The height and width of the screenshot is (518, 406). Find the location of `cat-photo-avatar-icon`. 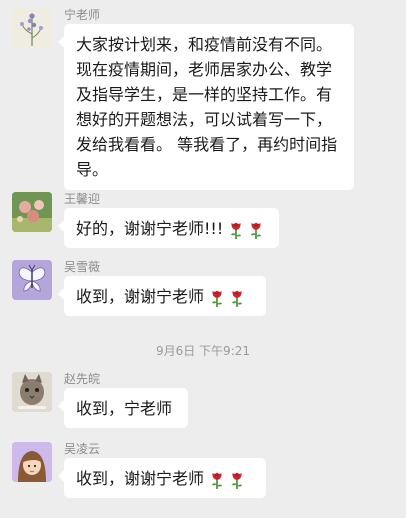

cat-photo-avatar-icon is located at coordinates (32, 392).